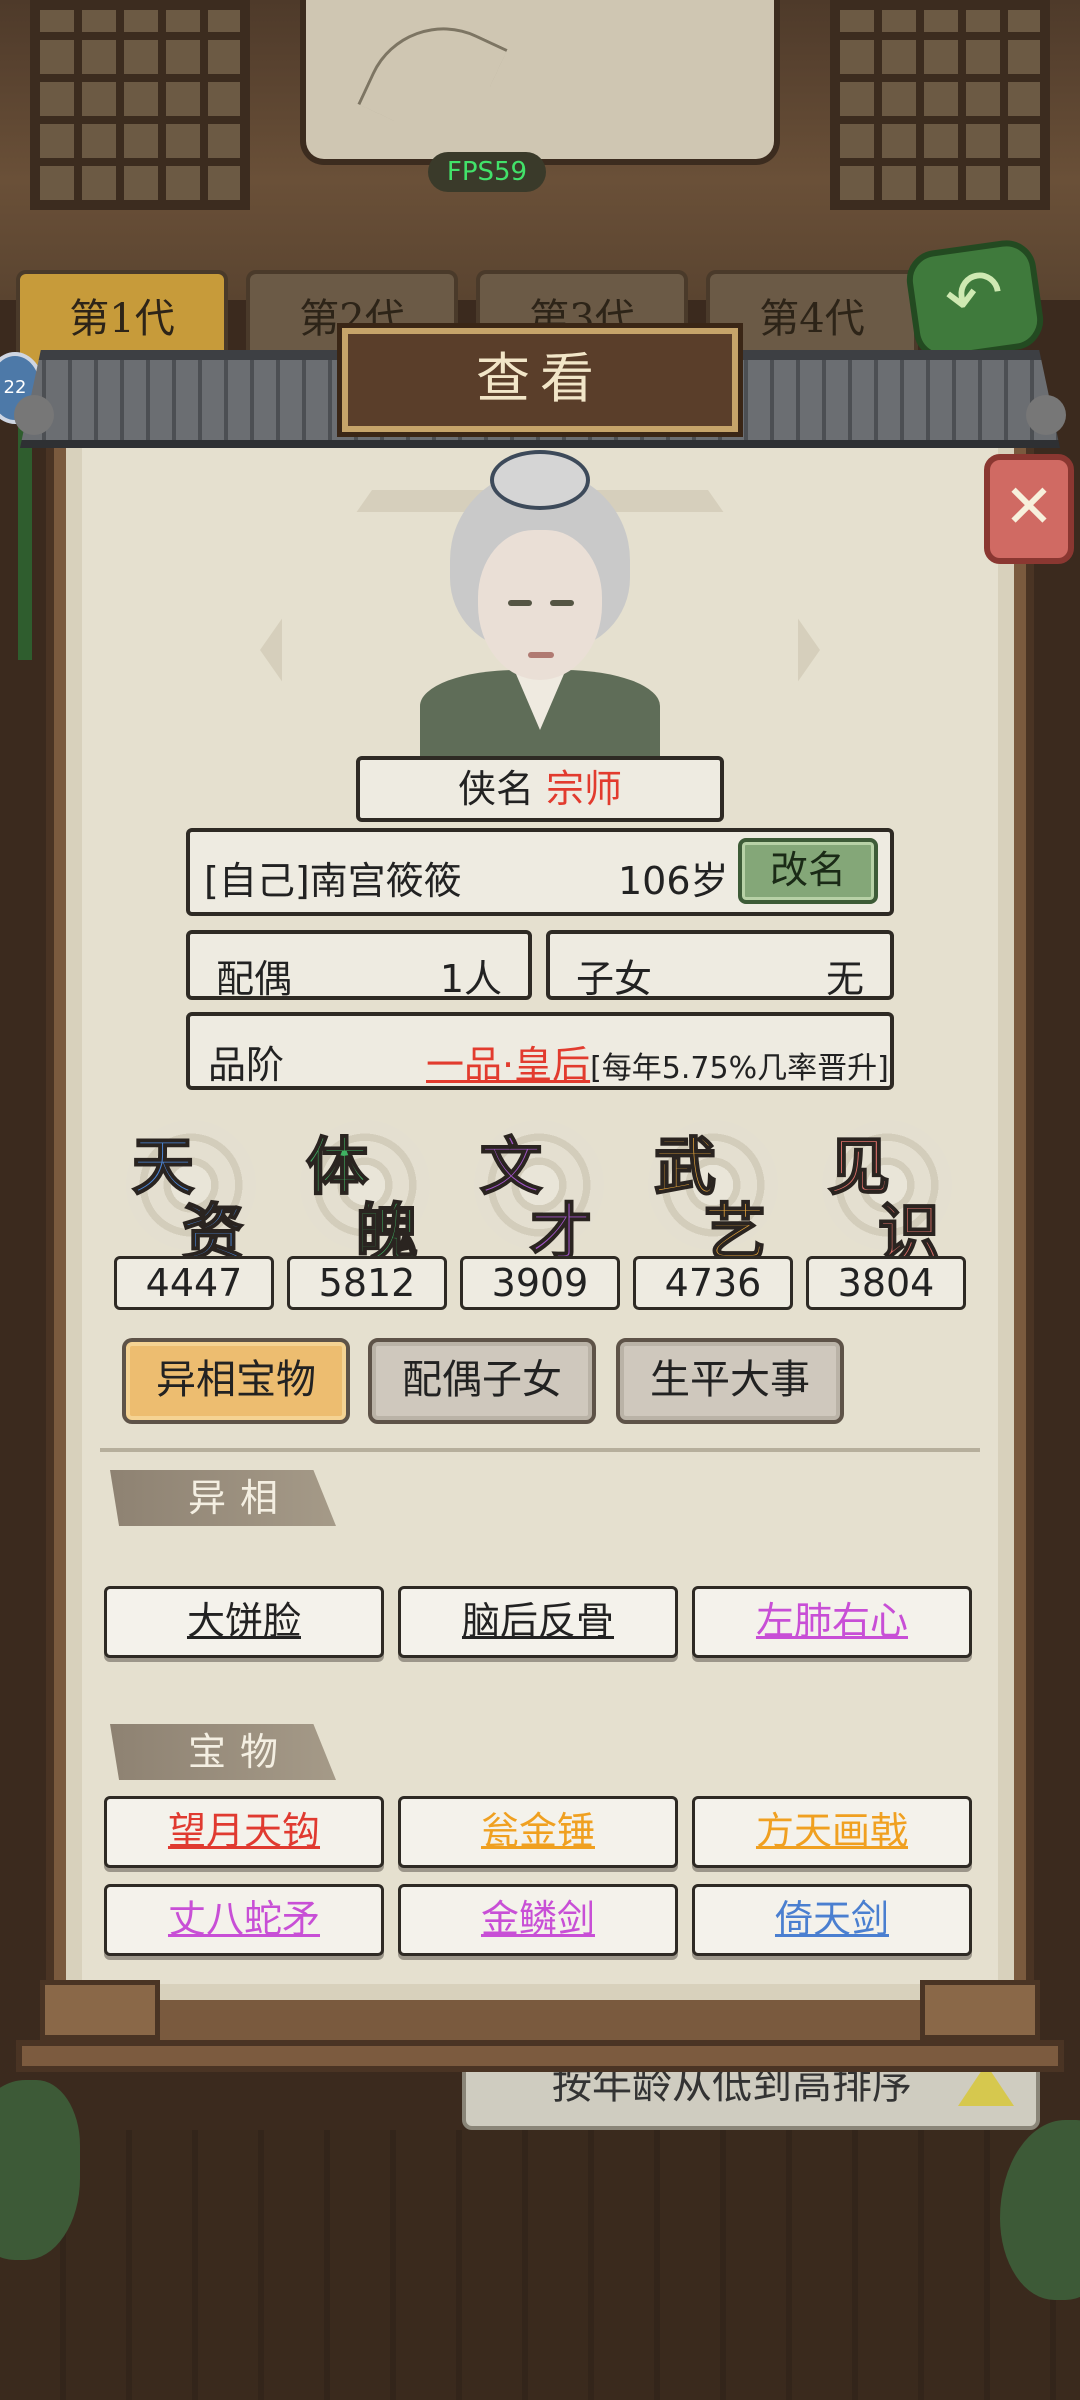  I want to click on spouse-value: 1人, so click(470, 979).